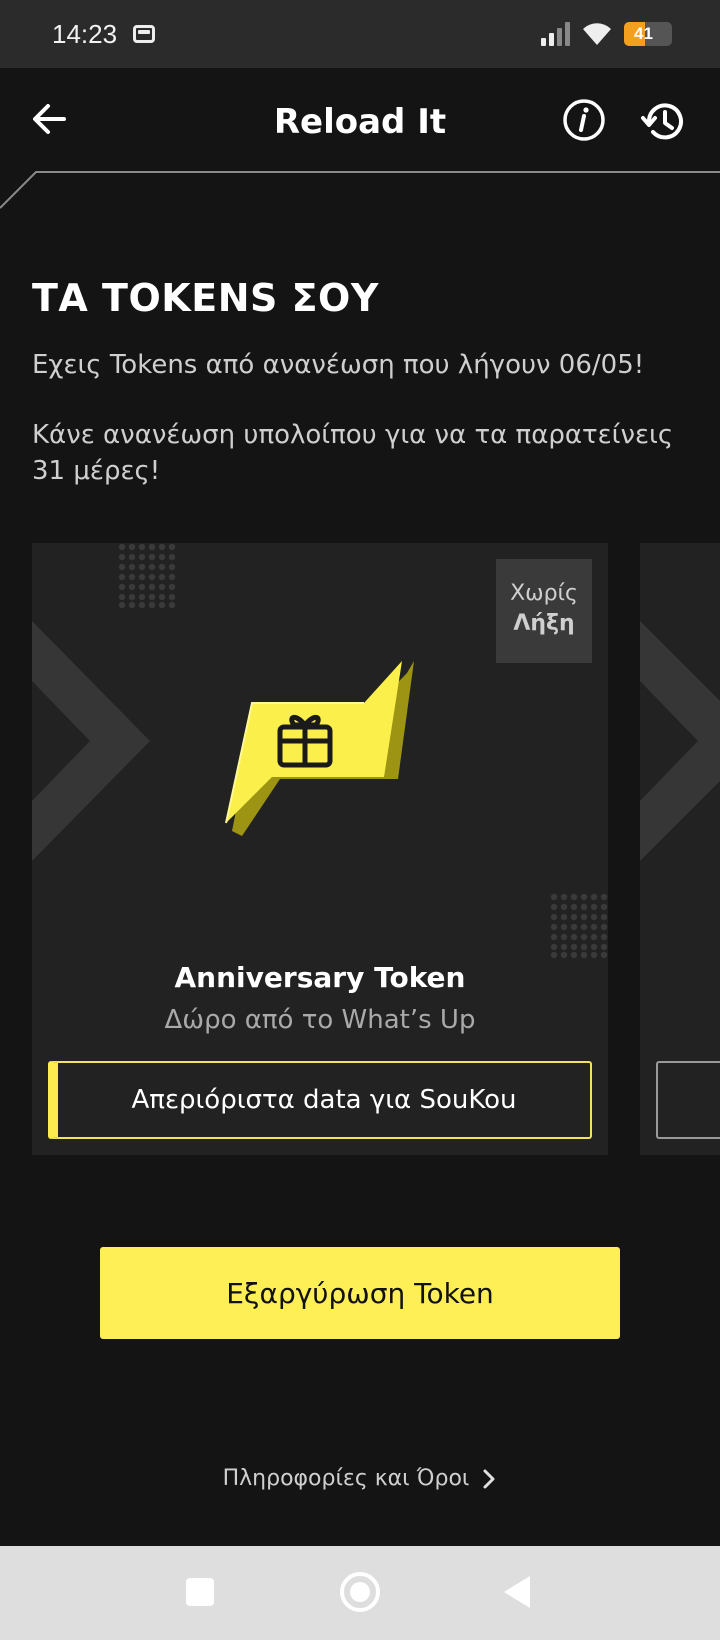 Image resolution: width=720 pixels, height=1640 pixels. What do you see at coordinates (85, 33) in the screenshot?
I see `status-time: 14:23` at bounding box center [85, 33].